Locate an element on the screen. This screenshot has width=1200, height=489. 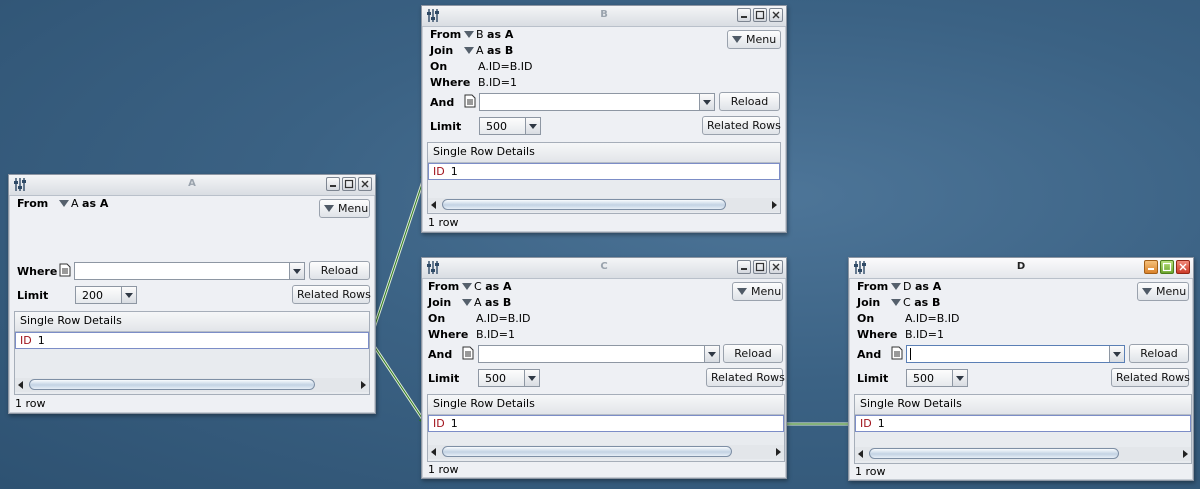
minimize-icon is located at coordinates (333, 186).